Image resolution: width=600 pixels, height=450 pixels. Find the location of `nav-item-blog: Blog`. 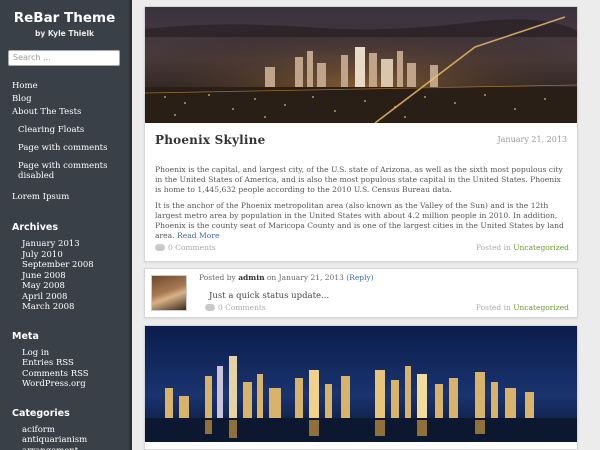

nav-item-blog: Blog is located at coordinates (64, 99).